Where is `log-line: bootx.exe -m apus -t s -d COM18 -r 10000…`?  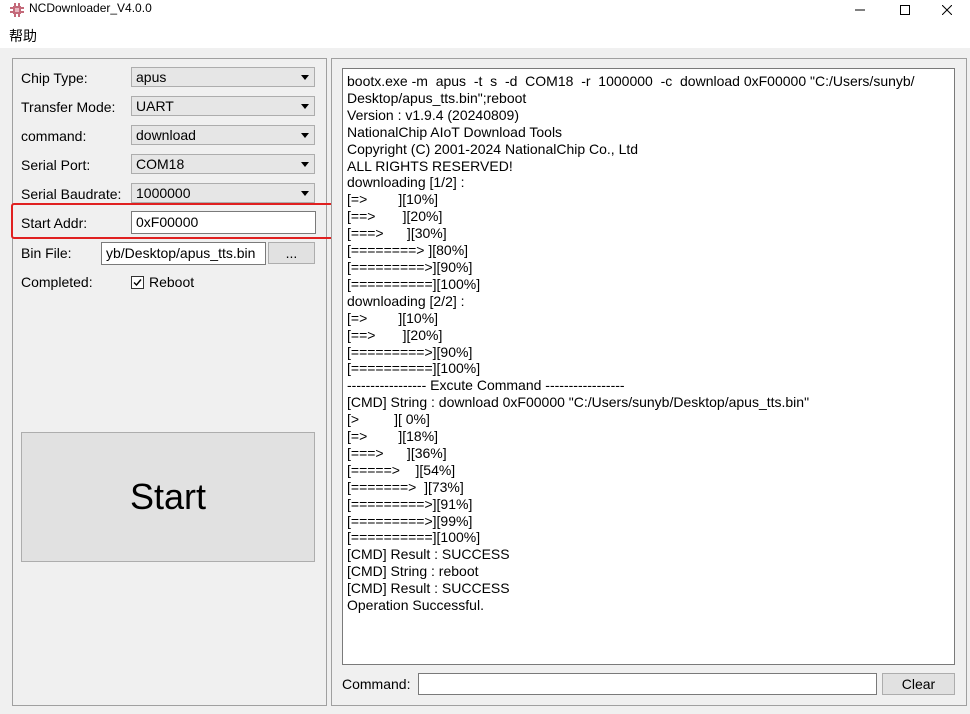 log-line: bootx.exe -m apus -t s -d COM18 -r 10000… is located at coordinates (631, 81).